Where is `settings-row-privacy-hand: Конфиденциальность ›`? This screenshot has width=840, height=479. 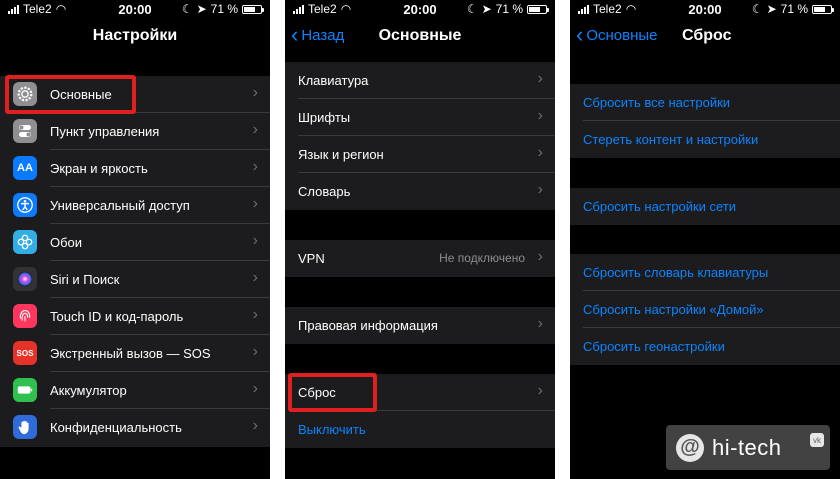 settings-row-privacy-hand: Конфиденциальность › is located at coordinates (135, 427).